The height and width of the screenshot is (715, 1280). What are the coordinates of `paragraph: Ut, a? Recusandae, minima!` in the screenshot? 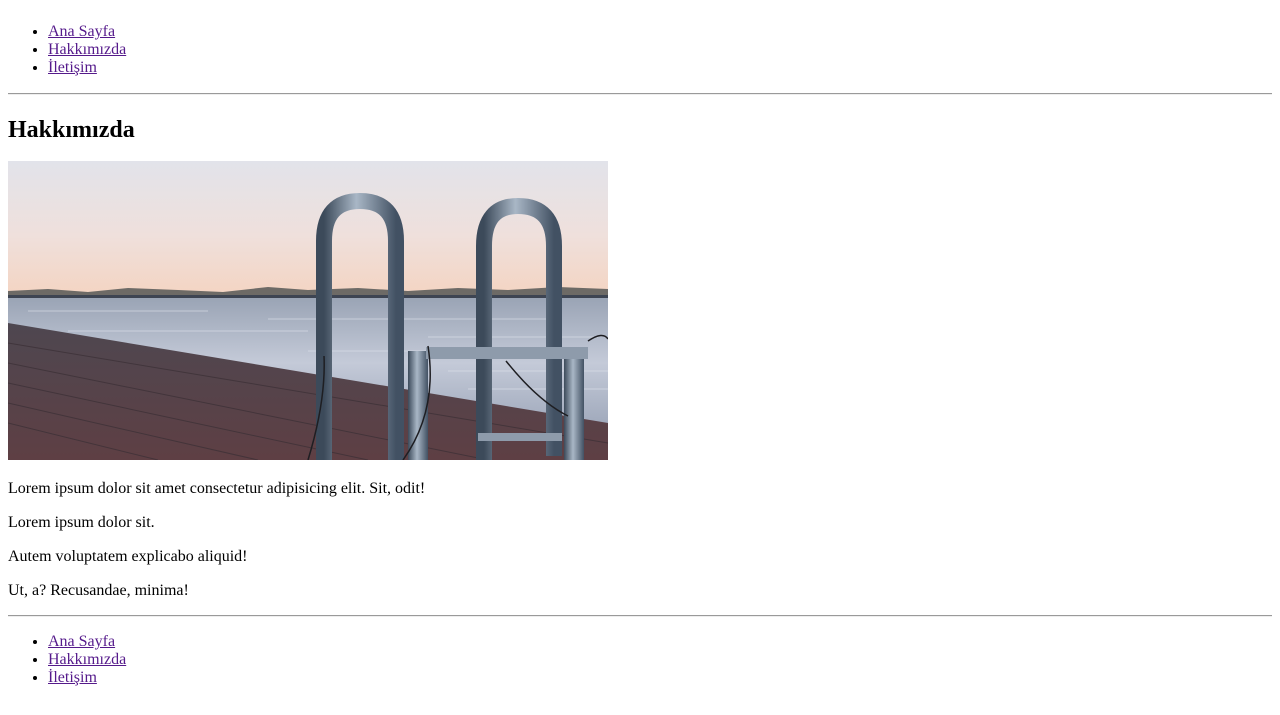 It's located at (98, 590).